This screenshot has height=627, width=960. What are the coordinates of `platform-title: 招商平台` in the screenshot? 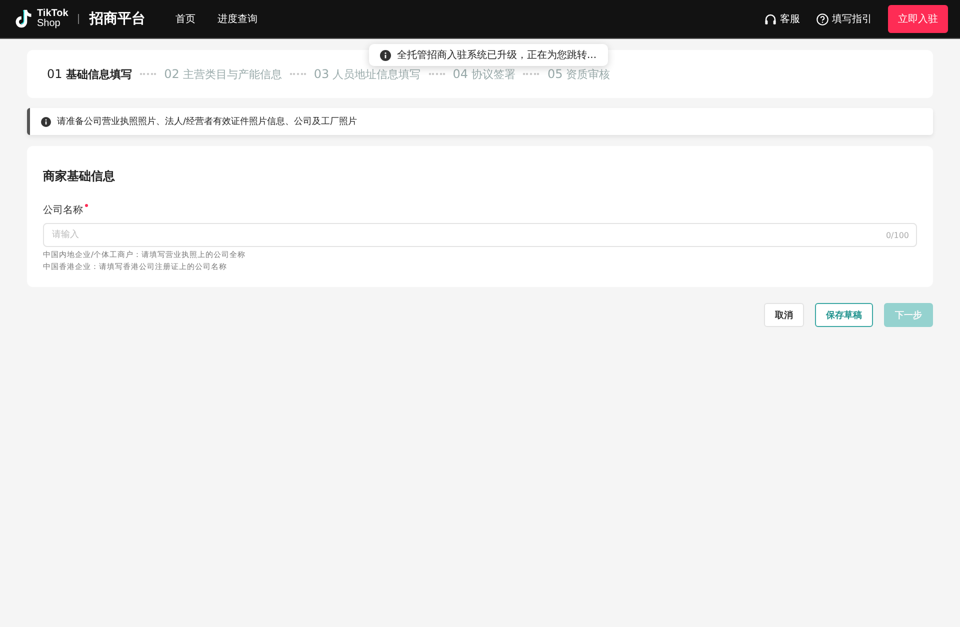 It's located at (117, 19).